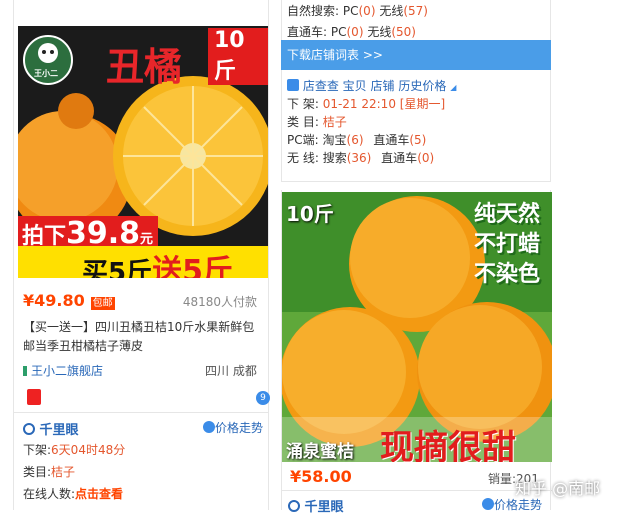 This screenshot has height=515, width=633. I want to click on pc-side-label: PC端:, so click(303, 140).